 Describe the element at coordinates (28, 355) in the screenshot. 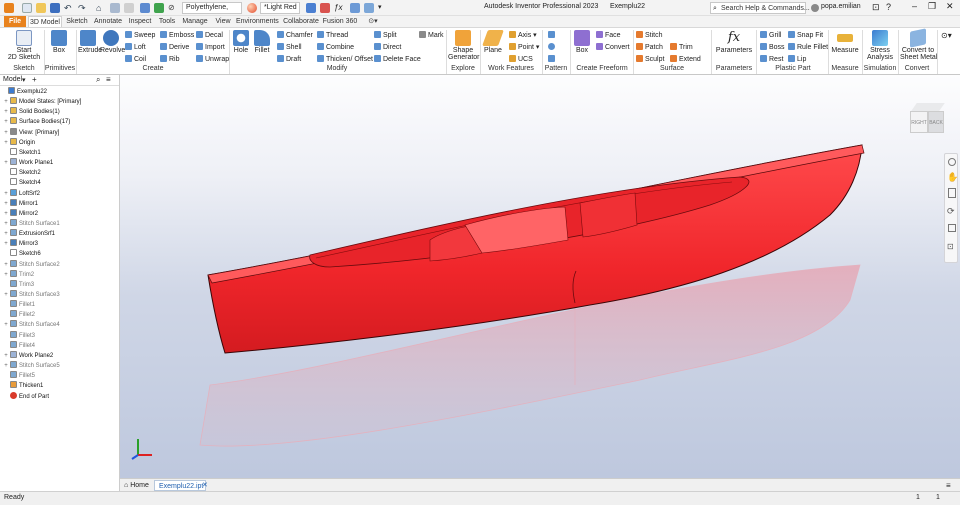

I see `tree-item: + Work Plane2` at that location.